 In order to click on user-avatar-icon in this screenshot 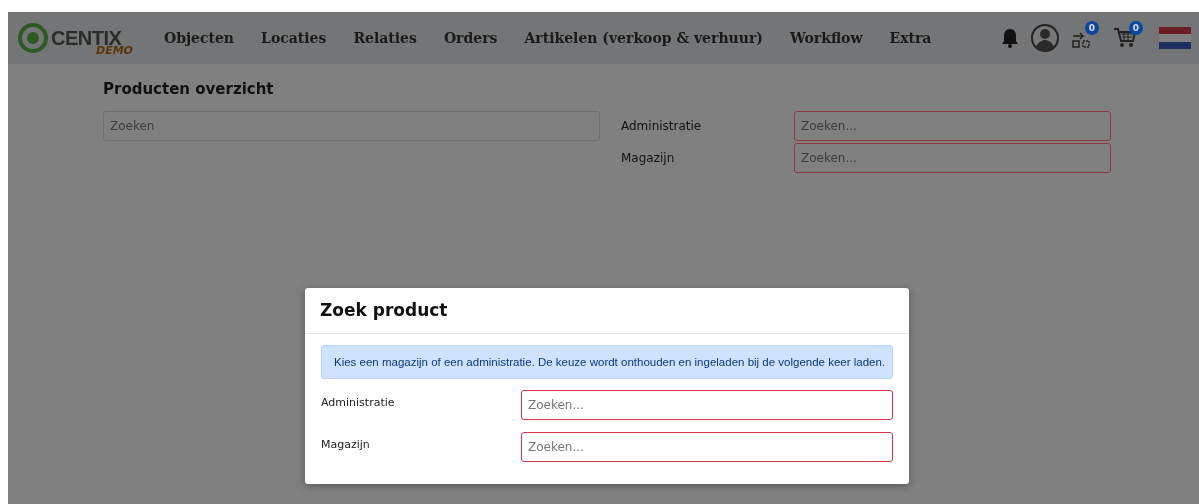, I will do `click(1045, 38)`.